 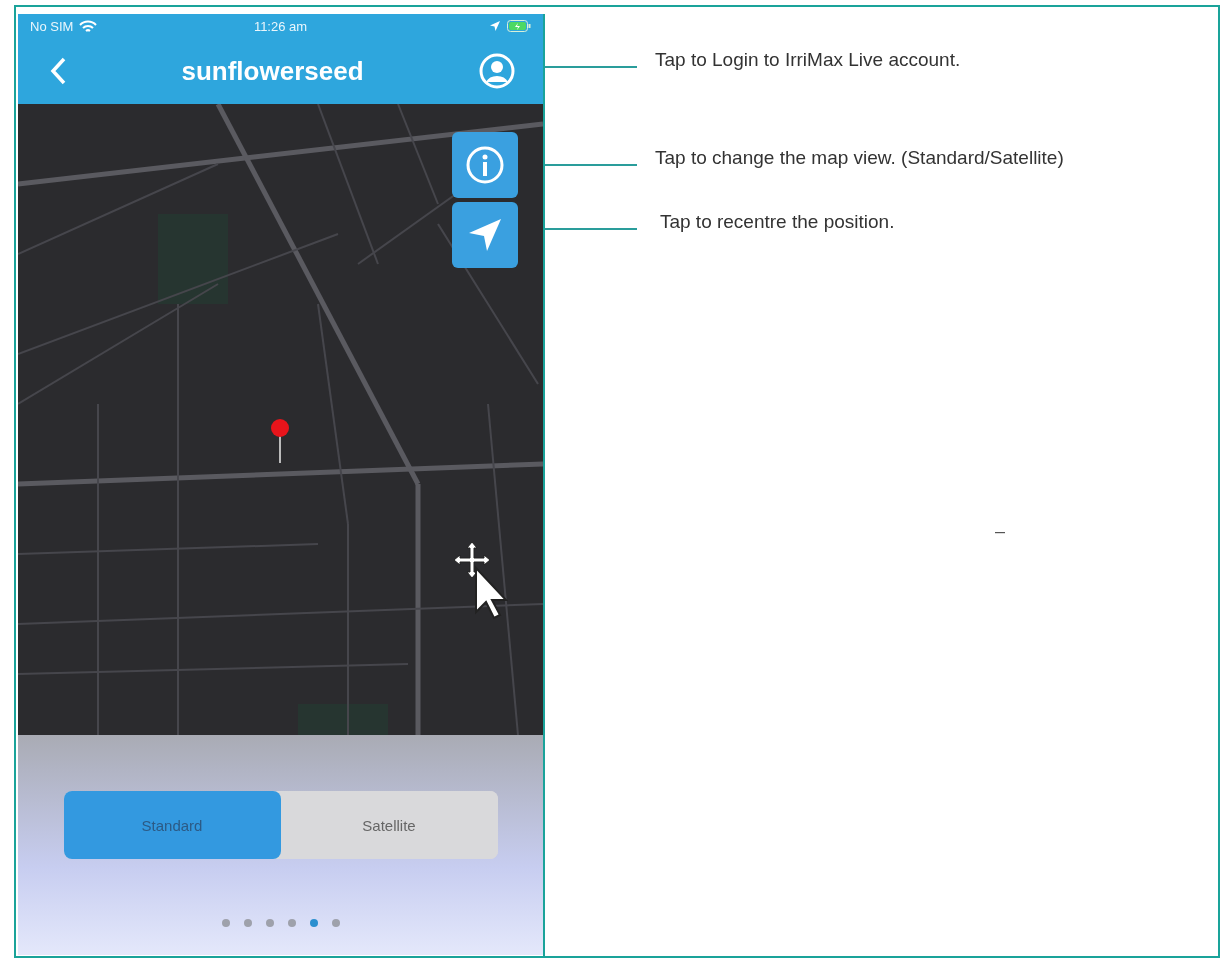 What do you see at coordinates (52, 26) in the screenshot?
I see `carrier-text: No SIM` at bounding box center [52, 26].